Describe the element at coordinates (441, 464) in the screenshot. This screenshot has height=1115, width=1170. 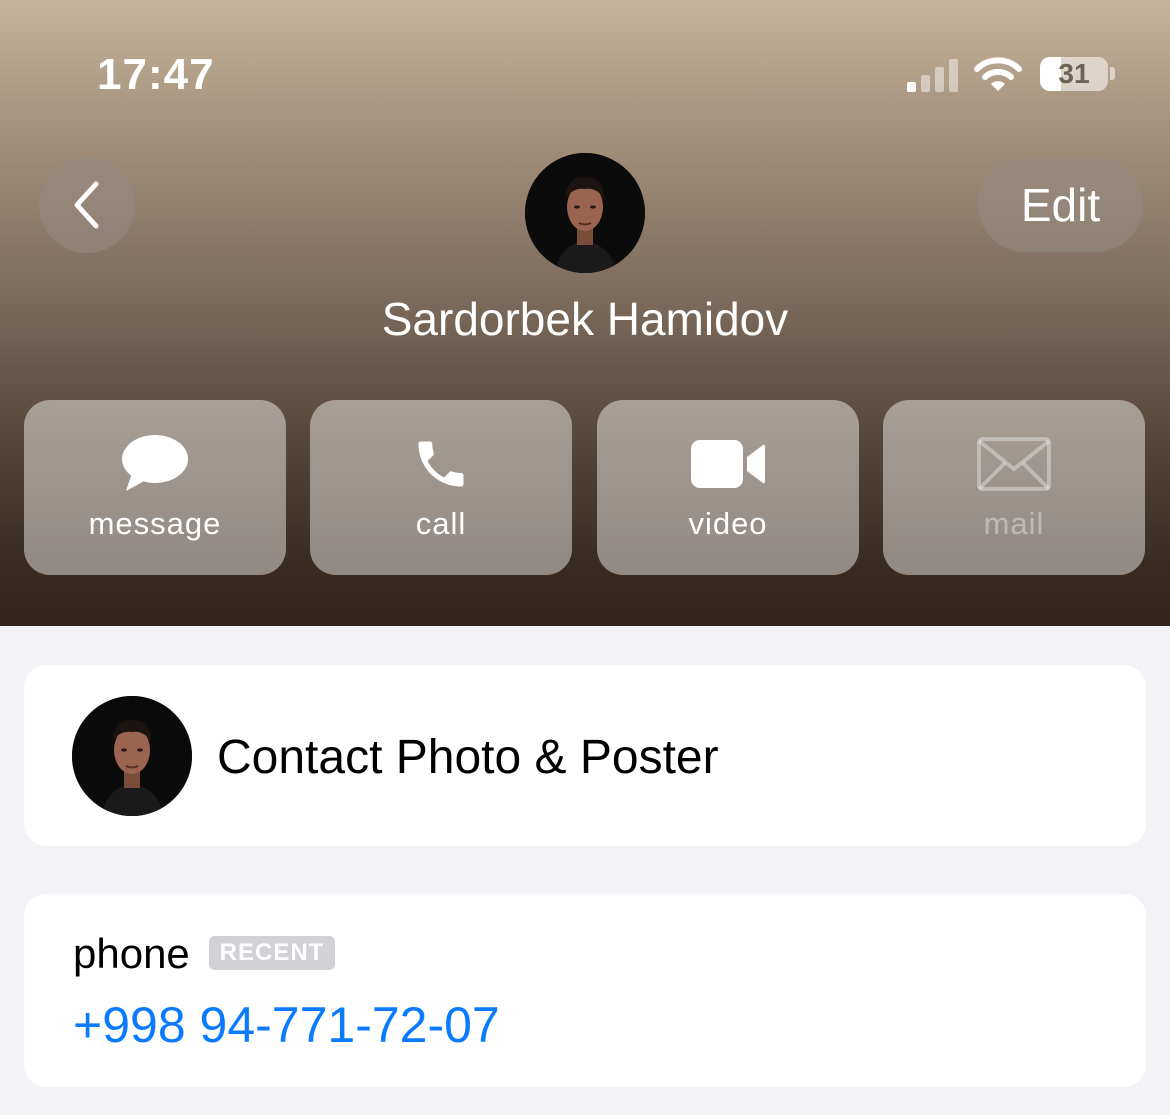
I see `phone-icon` at that location.